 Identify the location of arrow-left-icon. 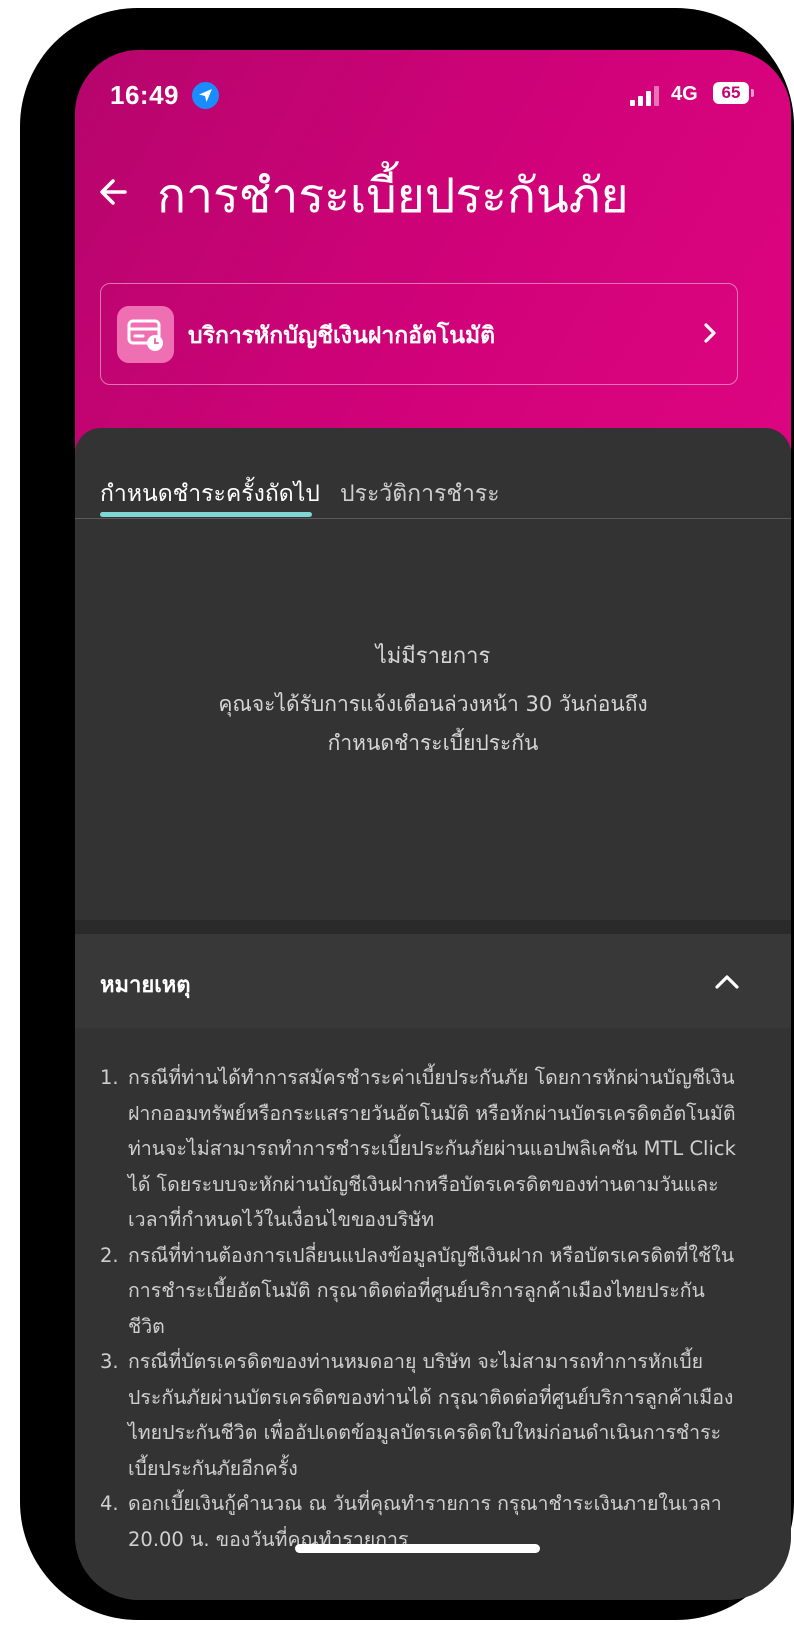
(115, 192).